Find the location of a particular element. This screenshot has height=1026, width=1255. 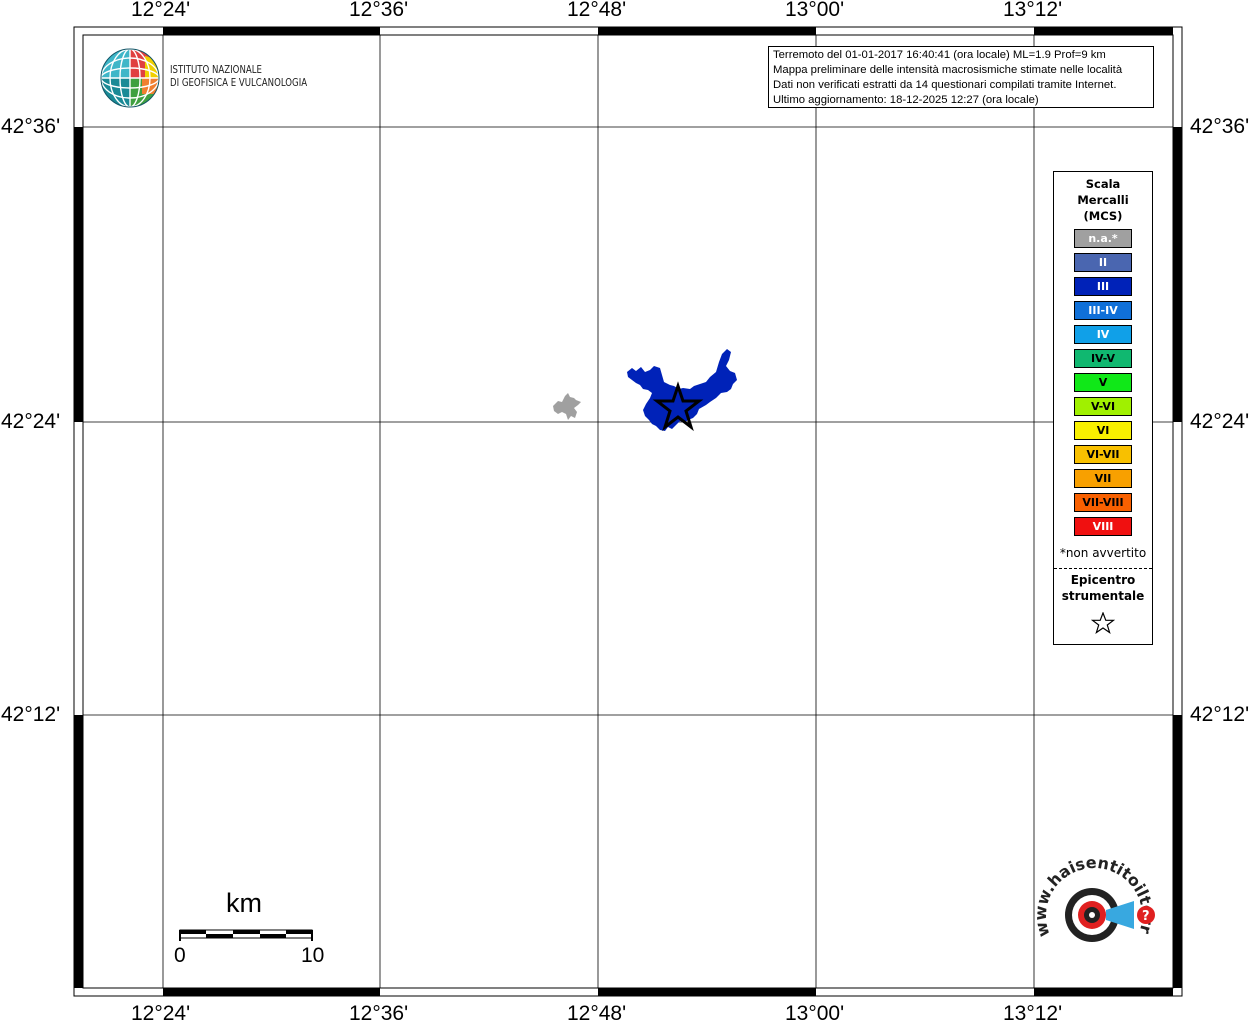

legend-swatch-vi: VI is located at coordinates (1103, 430).